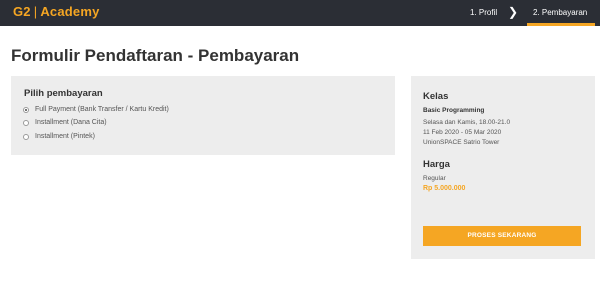 The width and height of the screenshot is (600, 282). What do you see at coordinates (26, 136) in the screenshot?
I see `radio-installment-pintek` at bounding box center [26, 136].